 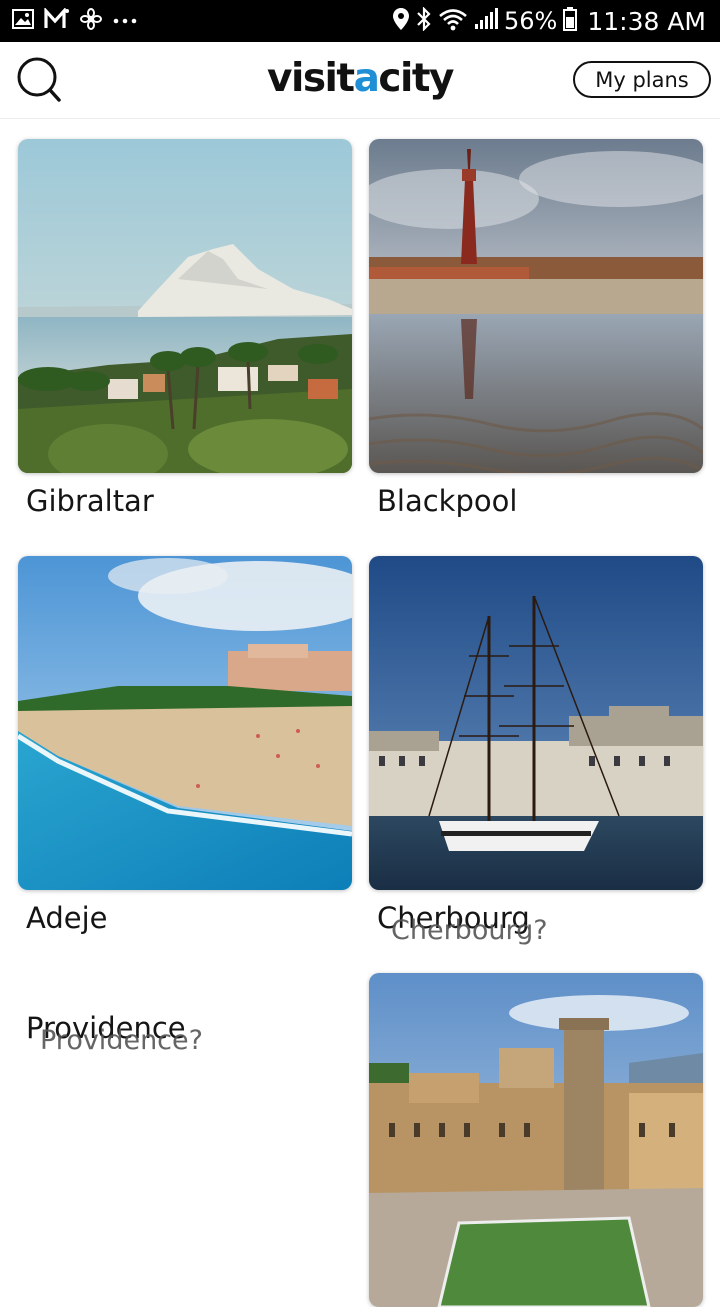 What do you see at coordinates (530, 21) in the screenshot?
I see `battery-percent: 56%` at bounding box center [530, 21].